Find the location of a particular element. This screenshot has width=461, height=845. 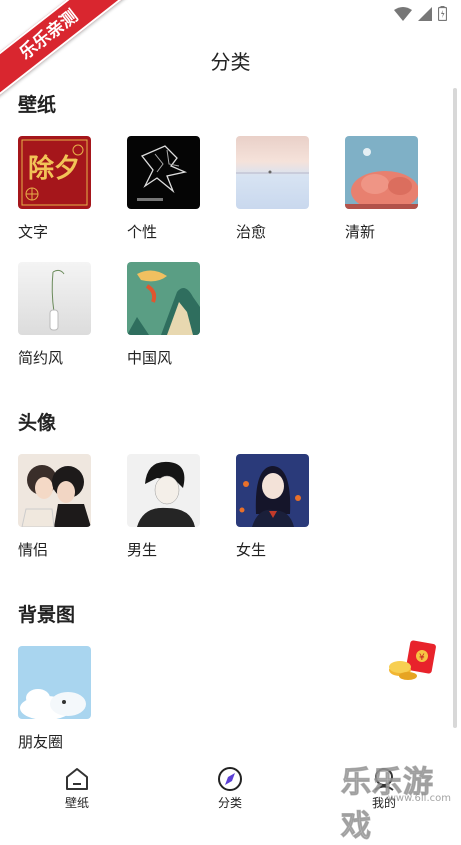

category-tile-girl: 女生 is located at coordinates (273, 507).